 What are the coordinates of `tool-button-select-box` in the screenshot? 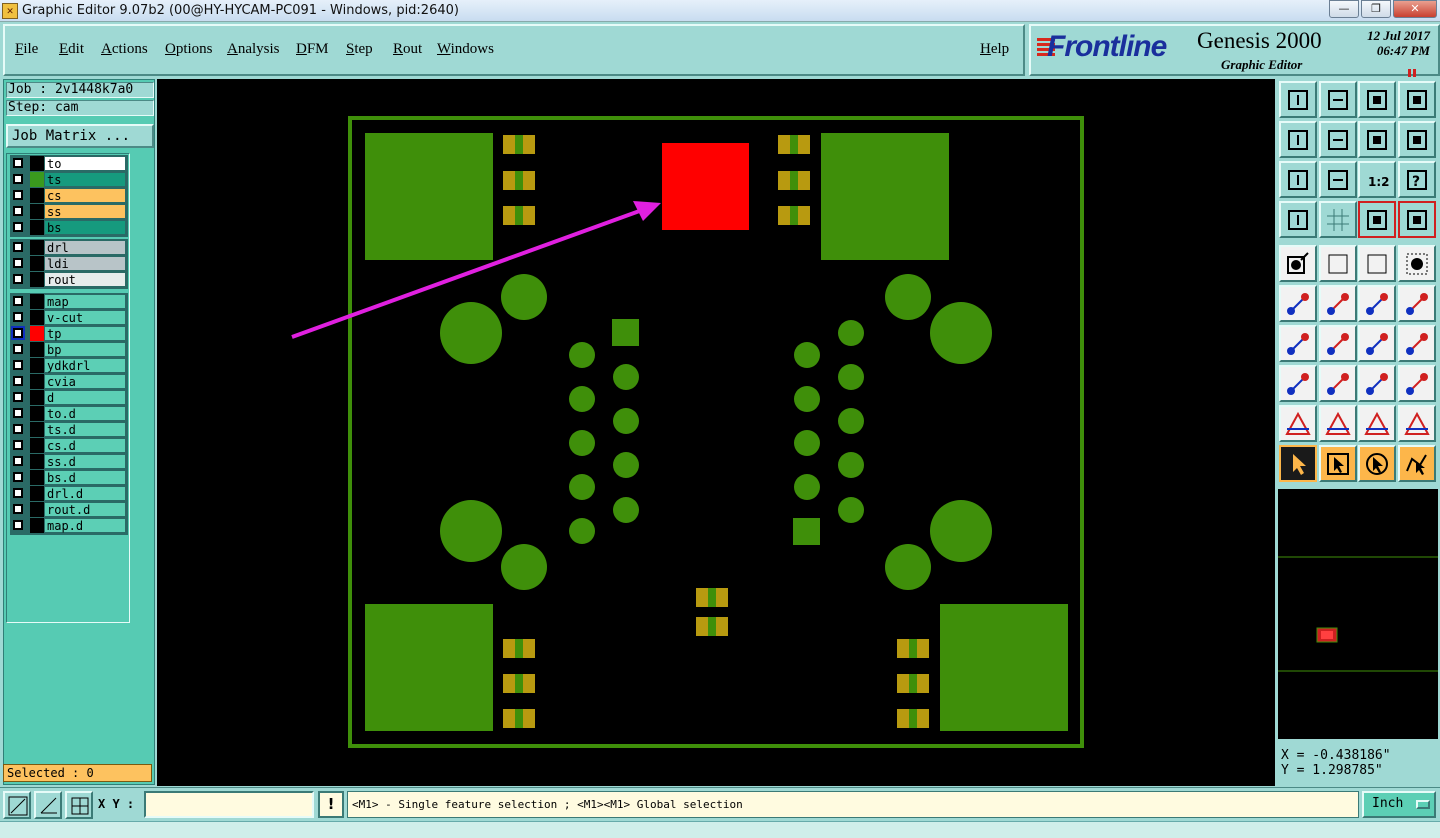 It's located at (1338, 463).